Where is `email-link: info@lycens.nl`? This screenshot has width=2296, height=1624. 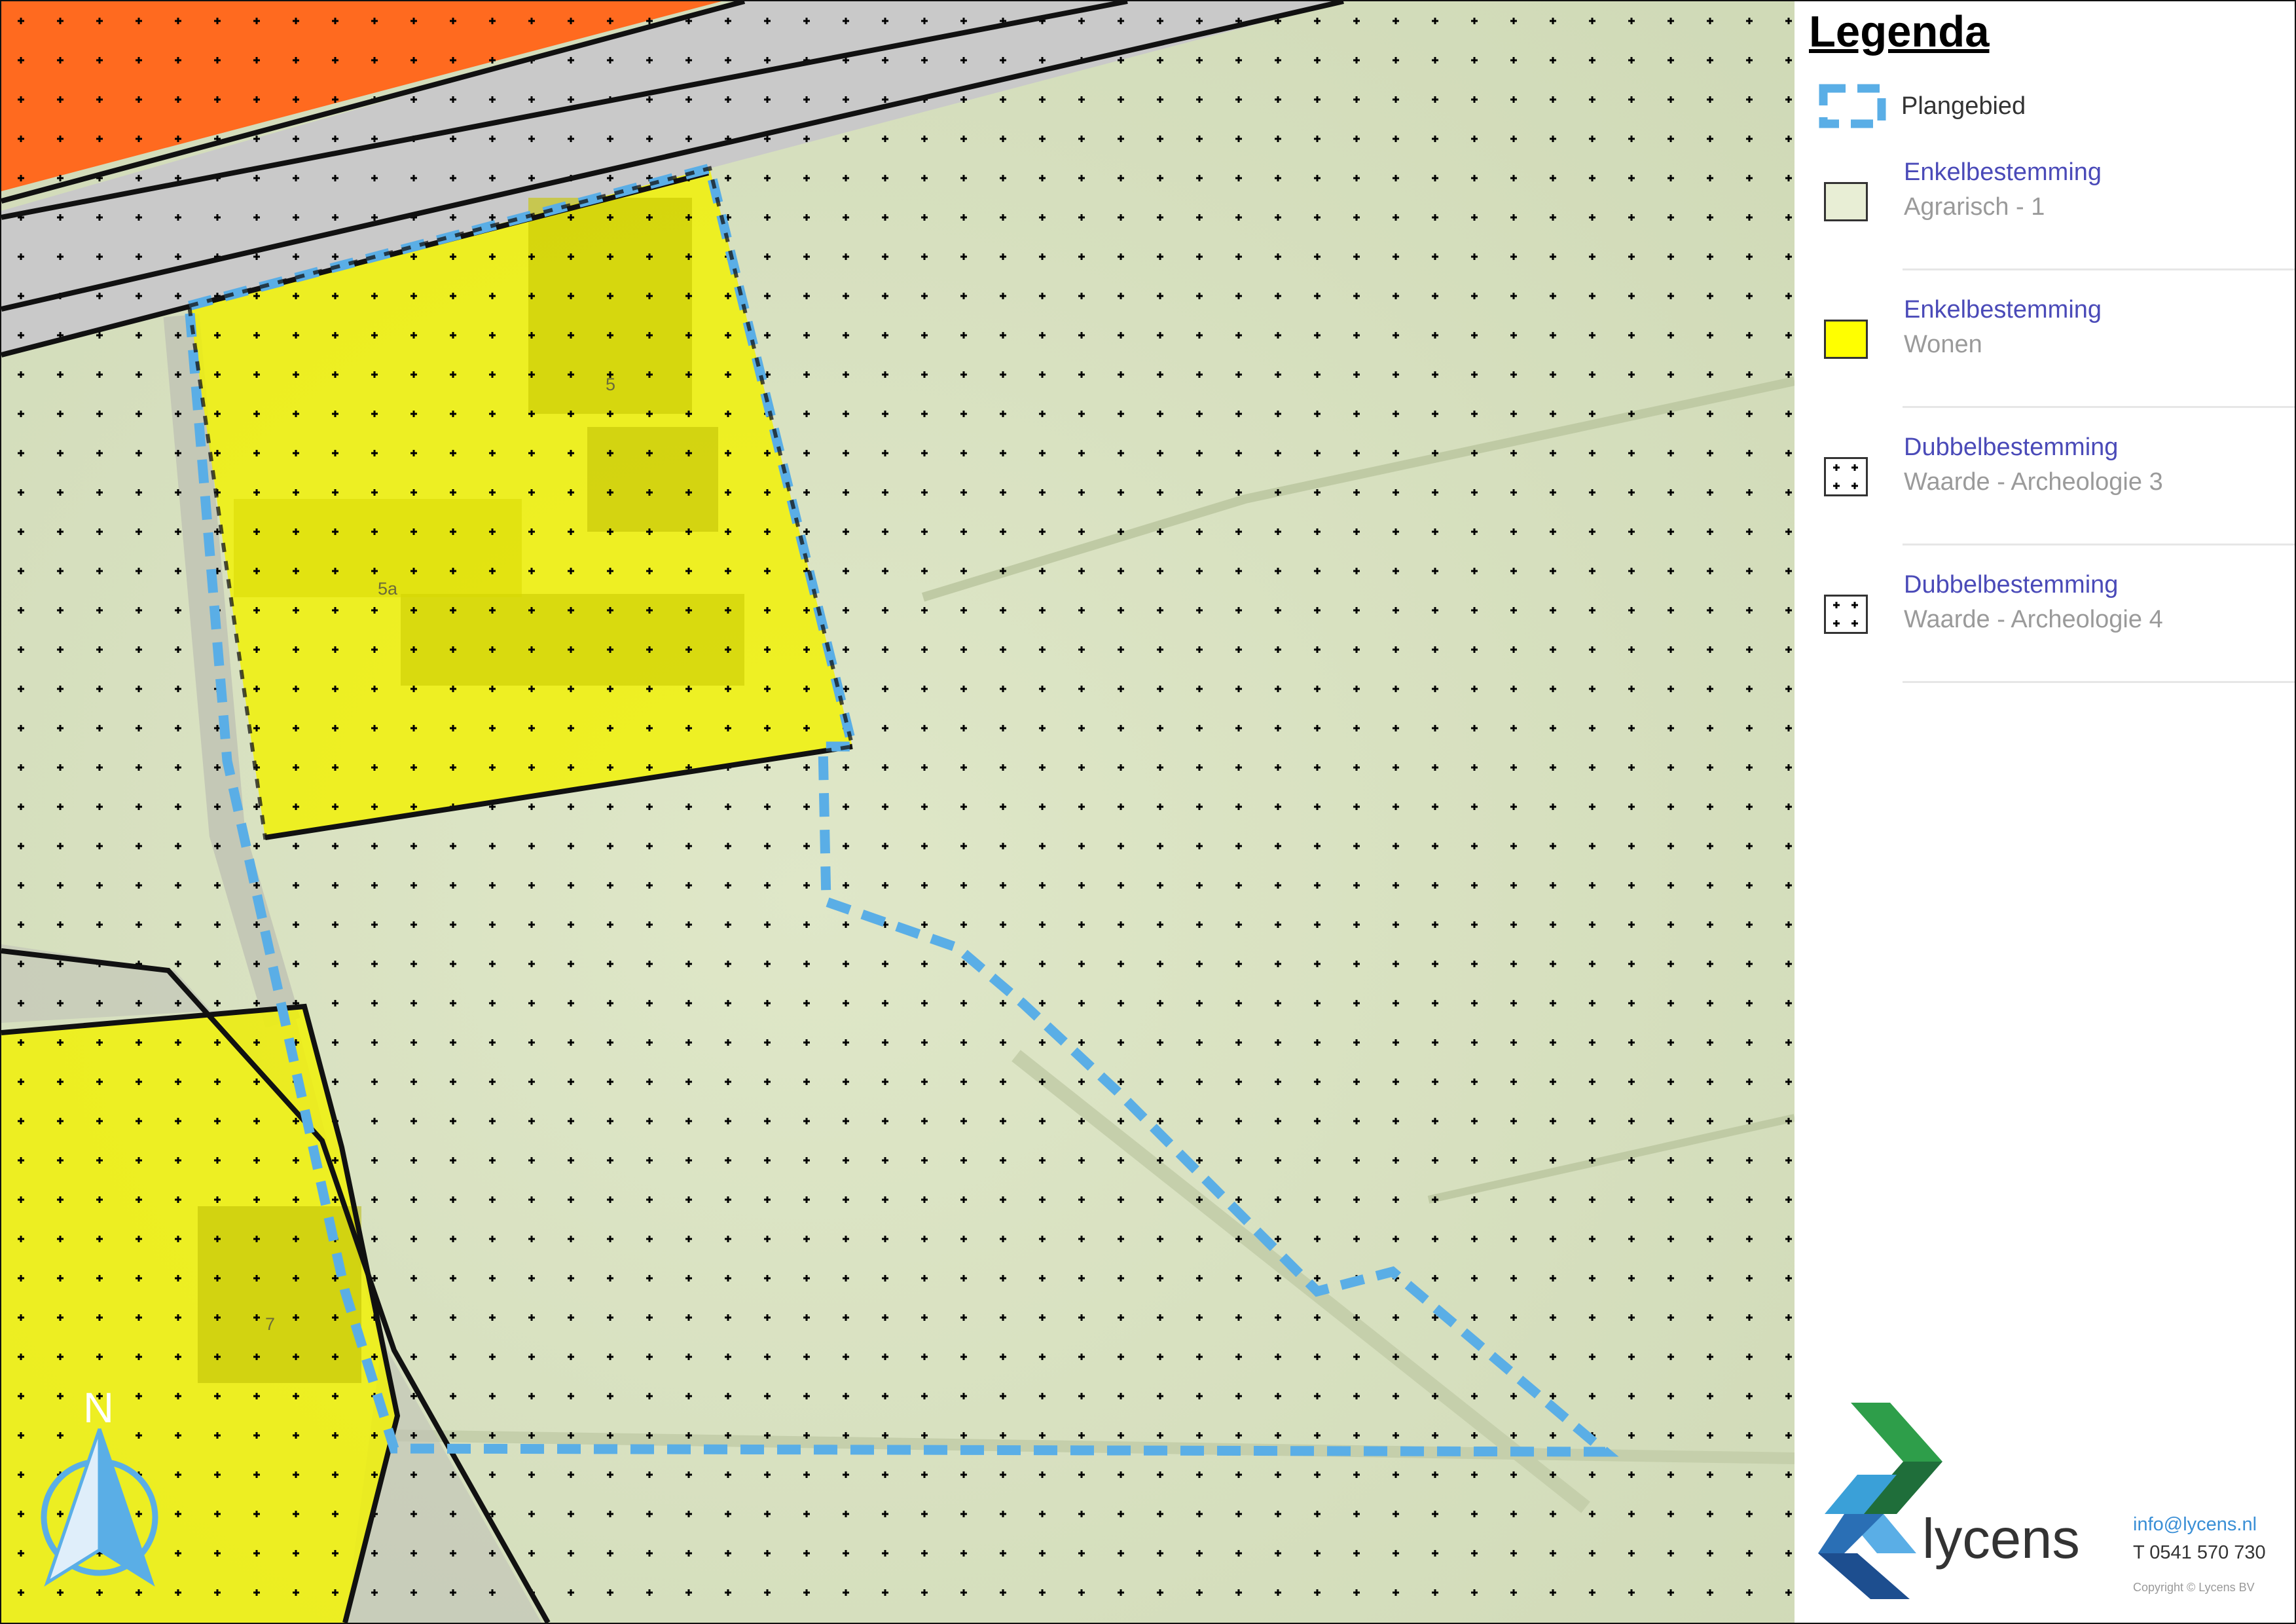
email-link: info@lycens.nl is located at coordinates (2195, 1525).